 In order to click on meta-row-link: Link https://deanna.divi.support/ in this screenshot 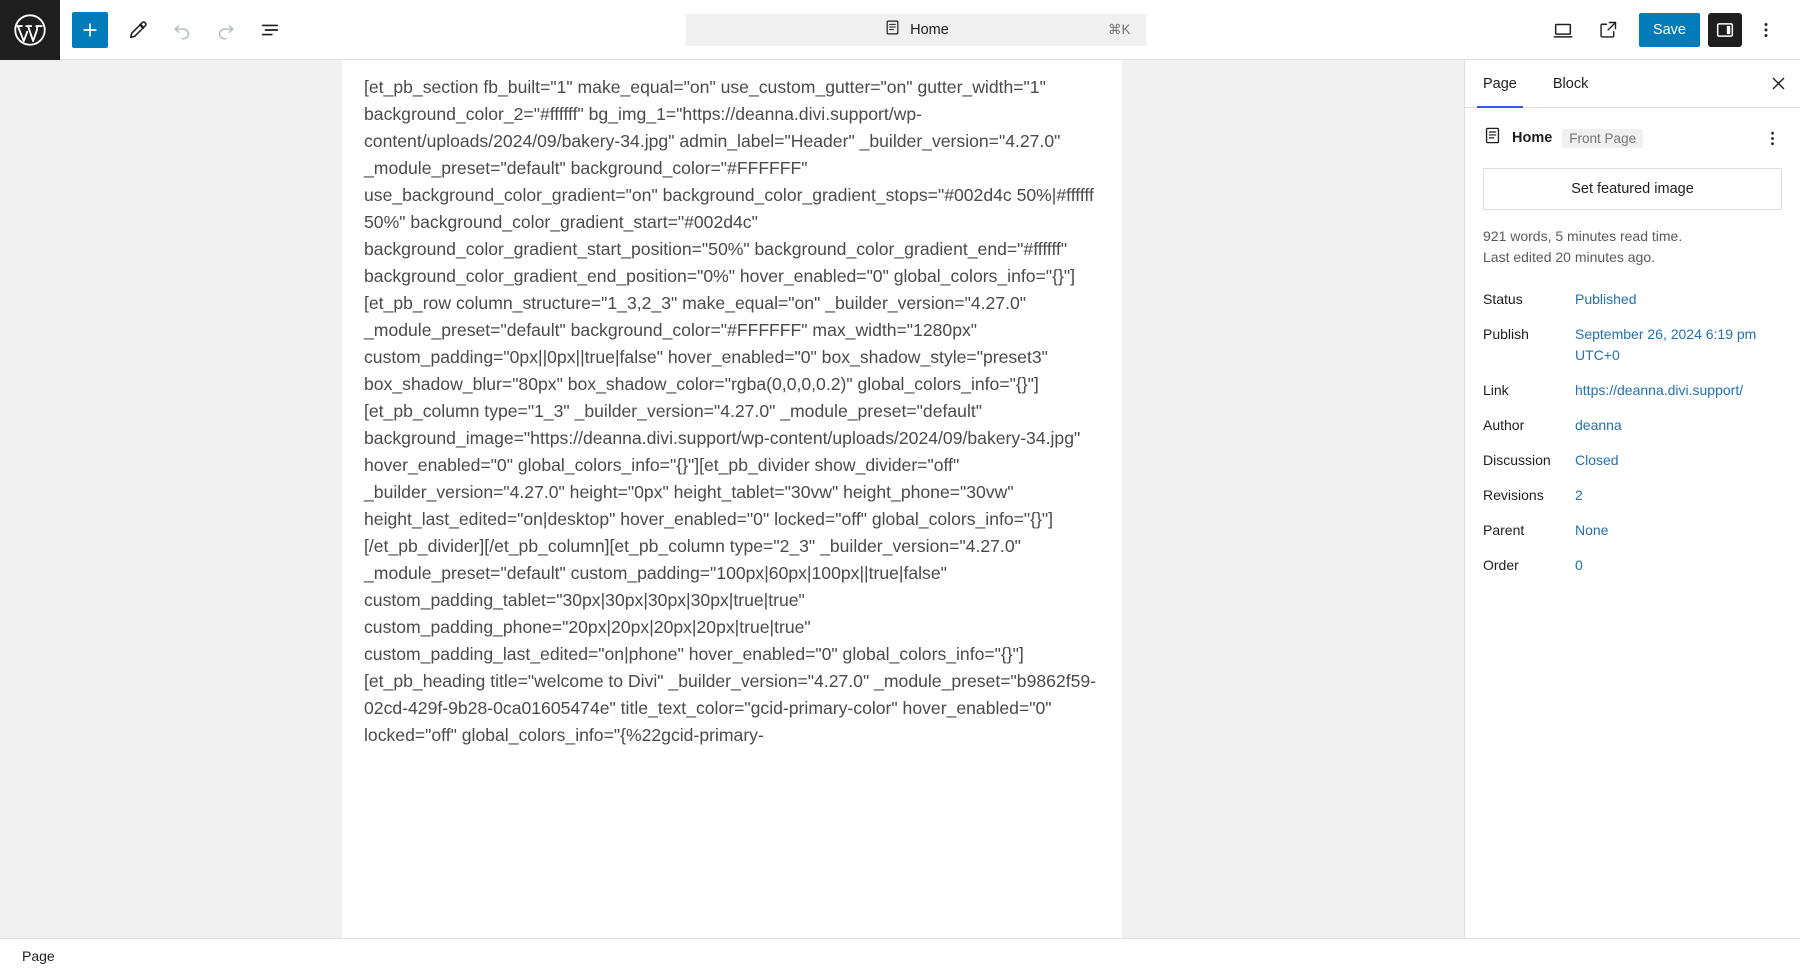, I will do `click(1632, 390)`.